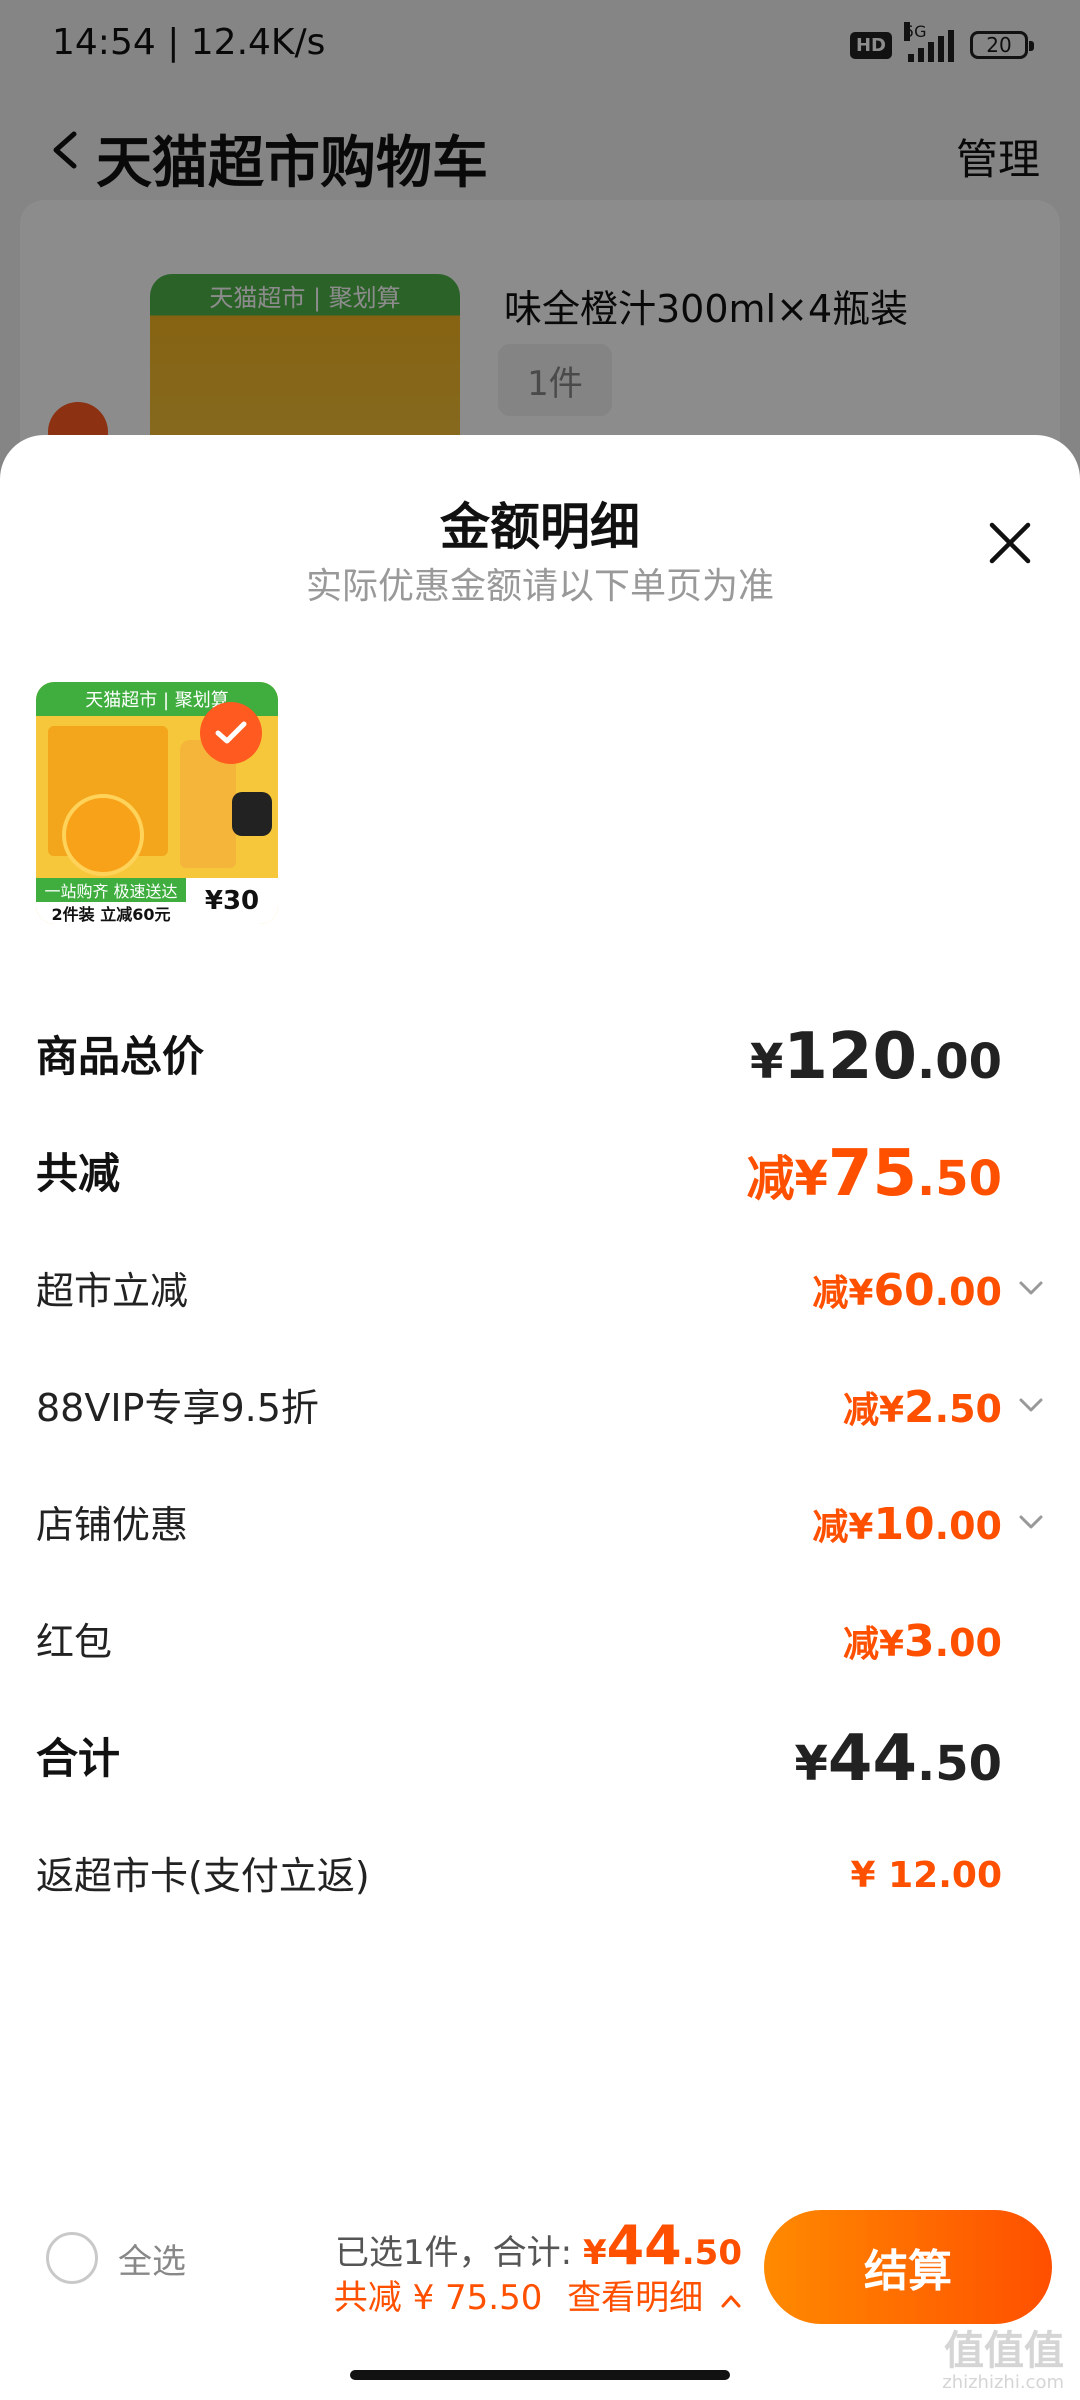 The height and width of the screenshot is (2400, 1080). I want to click on amount-int: 44, so click(872, 1759).